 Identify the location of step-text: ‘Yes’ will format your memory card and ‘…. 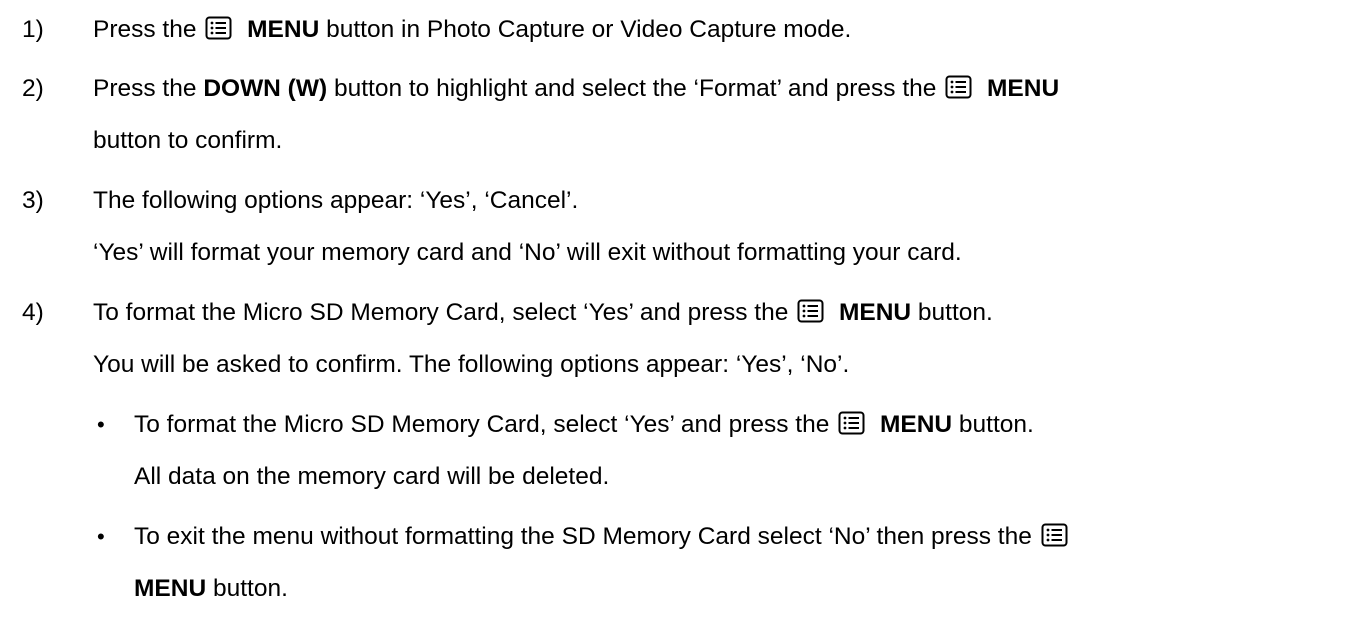
(527, 252).